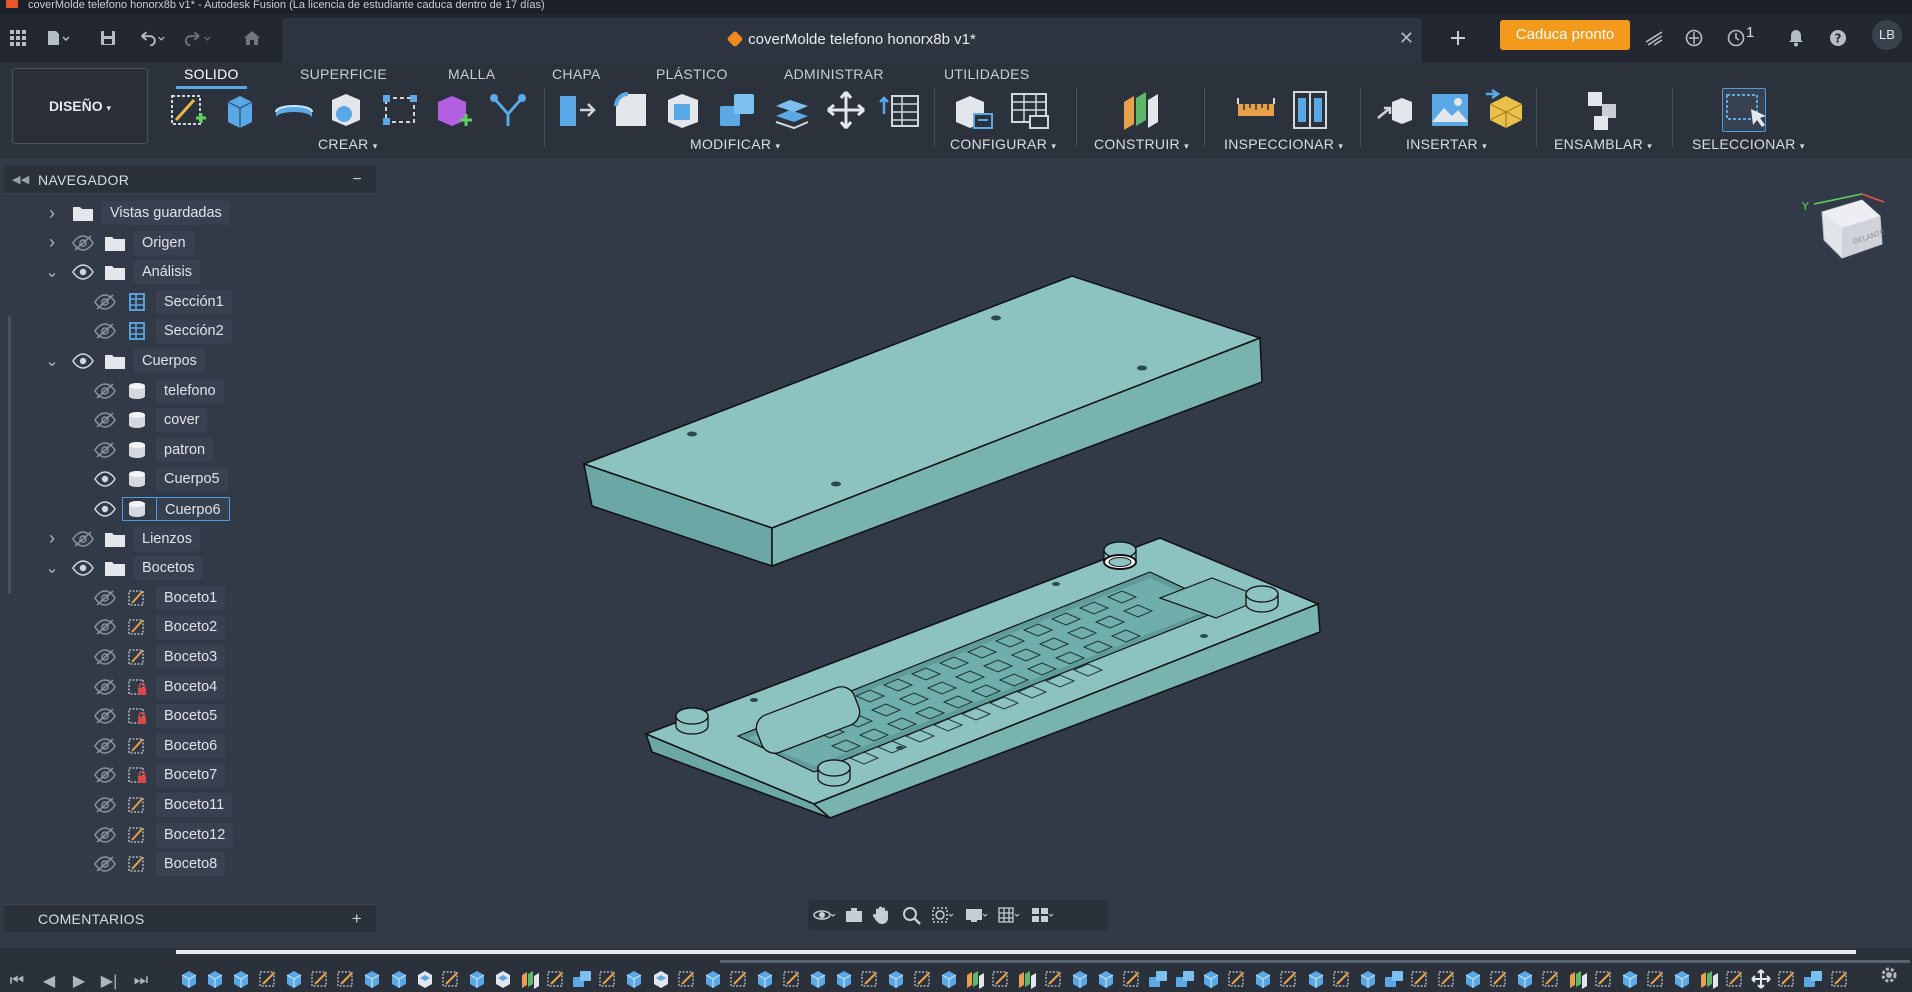  What do you see at coordinates (190, 805) in the screenshot?
I see `navigator-row: Boceto11` at bounding box center [190, 805].